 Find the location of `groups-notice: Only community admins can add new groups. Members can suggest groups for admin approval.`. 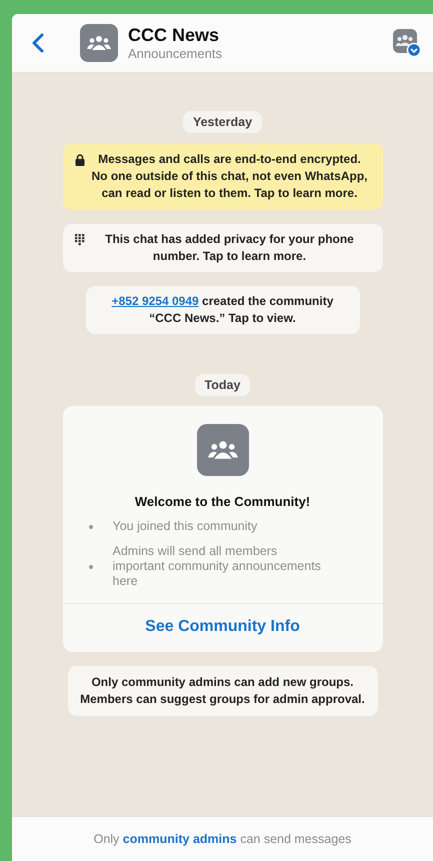

groups-notice: Only community admins can add new groups. Members can suggest groups for admin approval. is located at coordinates (223, 691).